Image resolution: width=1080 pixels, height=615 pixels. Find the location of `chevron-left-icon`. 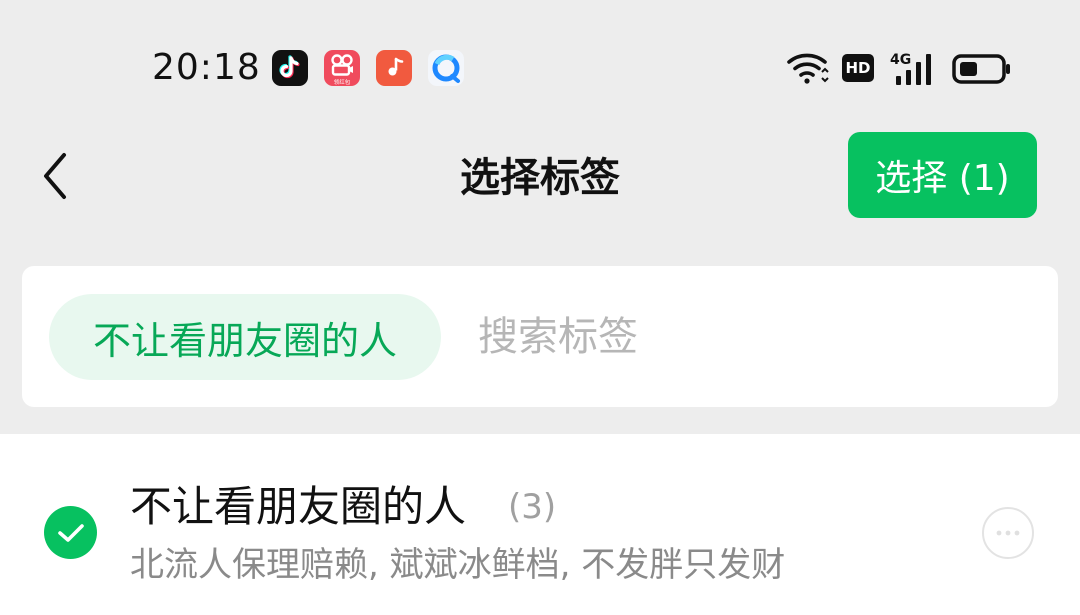

chevron-left-icon is located at coordinates (55, 176).